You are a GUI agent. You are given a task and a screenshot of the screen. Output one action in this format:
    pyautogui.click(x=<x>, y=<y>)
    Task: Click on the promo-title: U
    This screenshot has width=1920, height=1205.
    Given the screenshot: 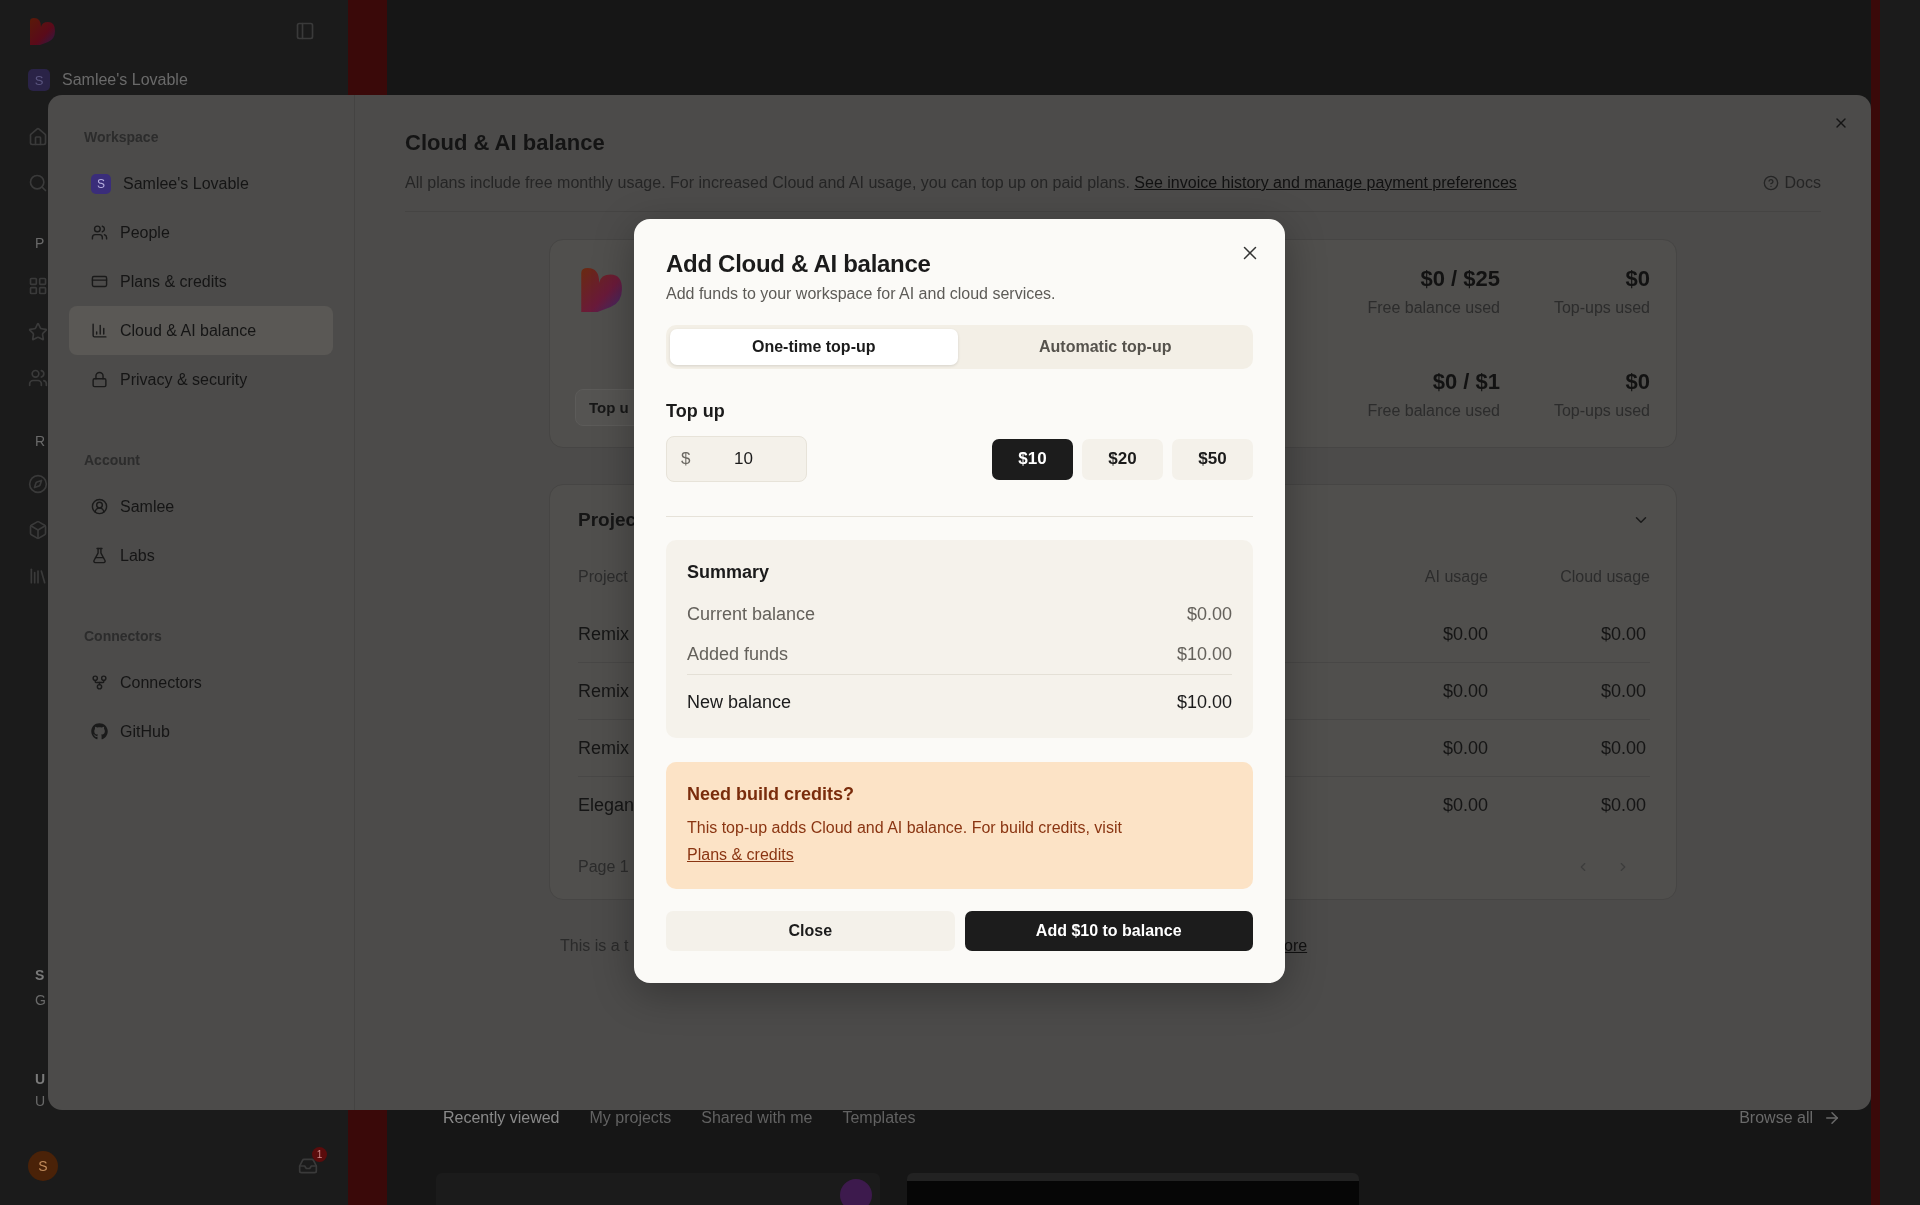 What is the action you would take?
    pyautogui.click(x=40, y=1079)
    